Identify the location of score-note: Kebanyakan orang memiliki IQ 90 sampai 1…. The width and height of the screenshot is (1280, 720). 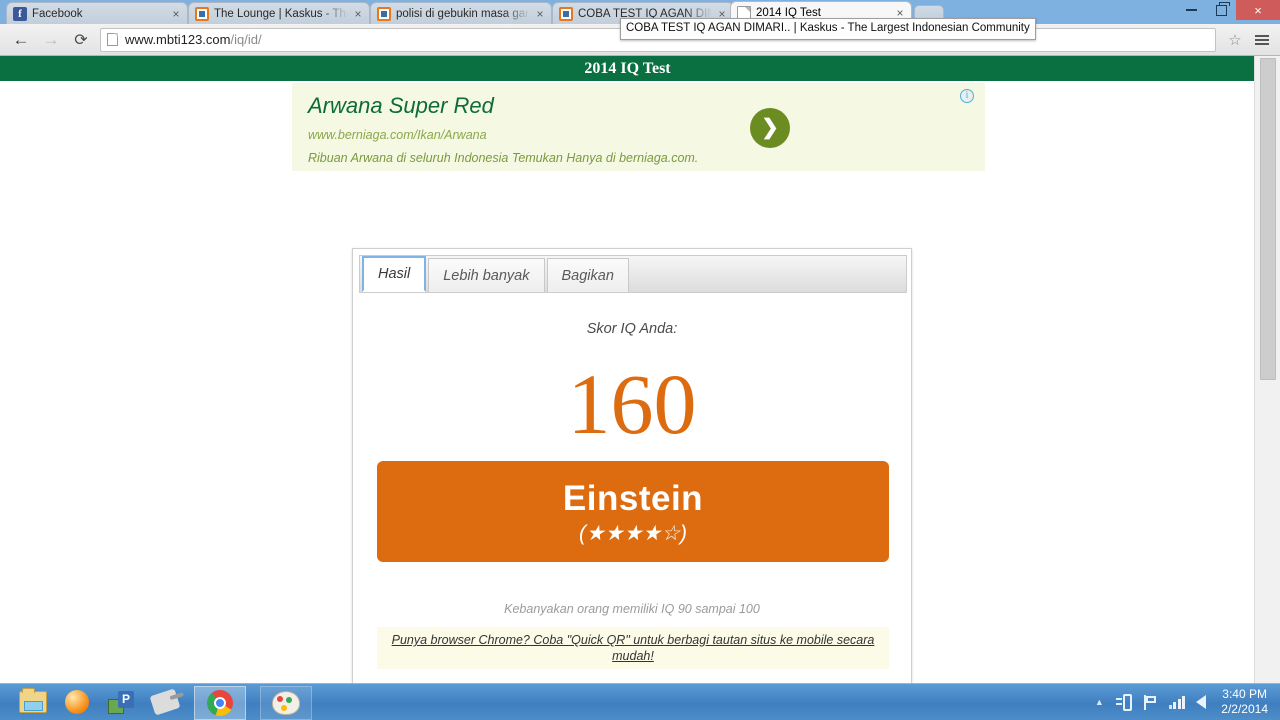
(632, 609).